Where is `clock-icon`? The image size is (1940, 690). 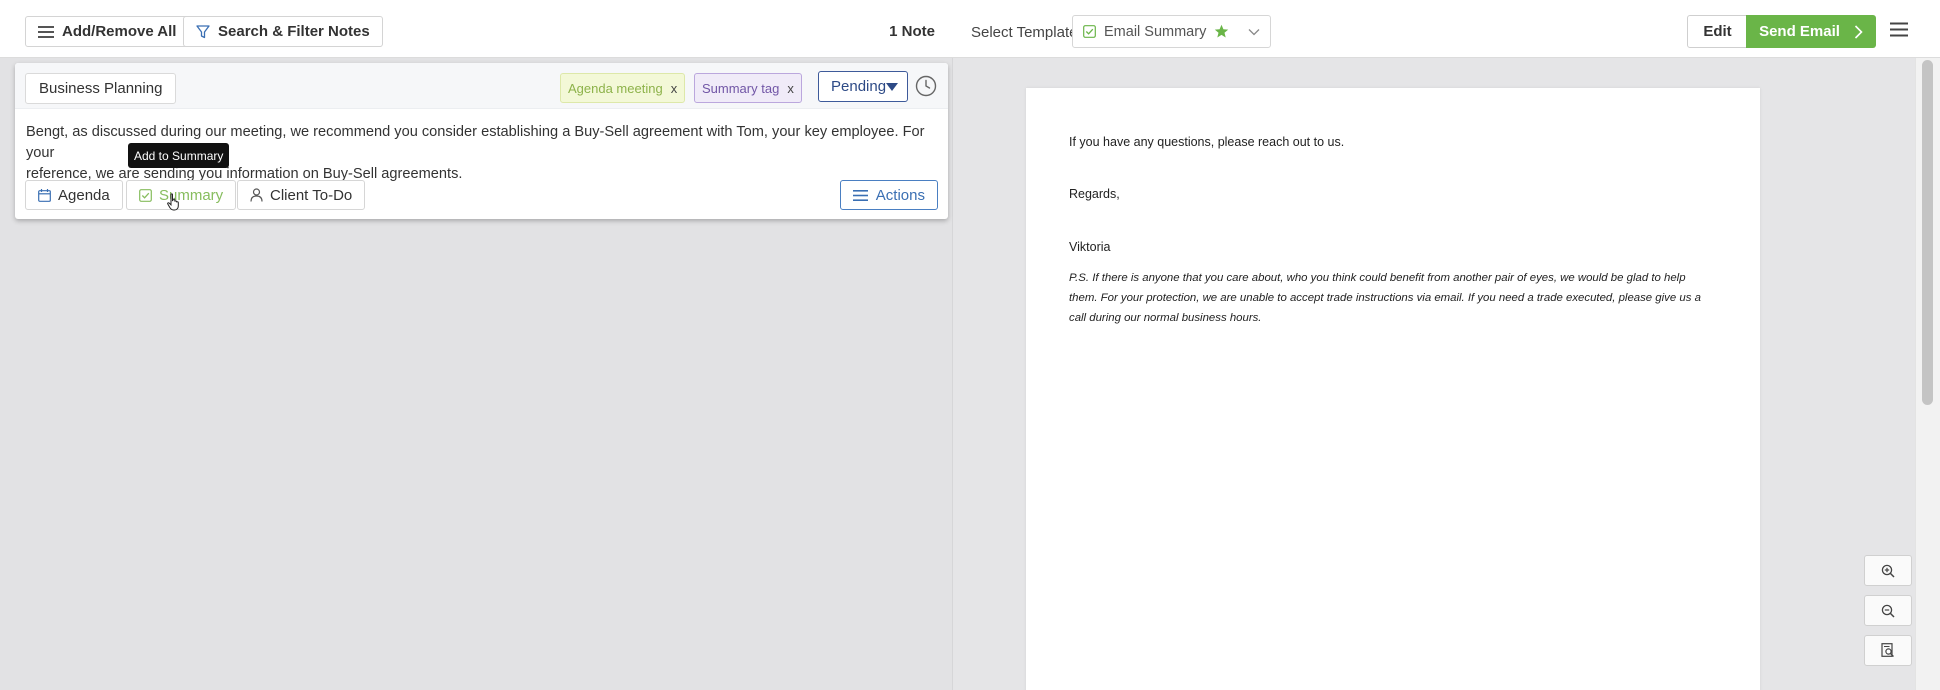 clock-icon is located at coordinates (926, 86).